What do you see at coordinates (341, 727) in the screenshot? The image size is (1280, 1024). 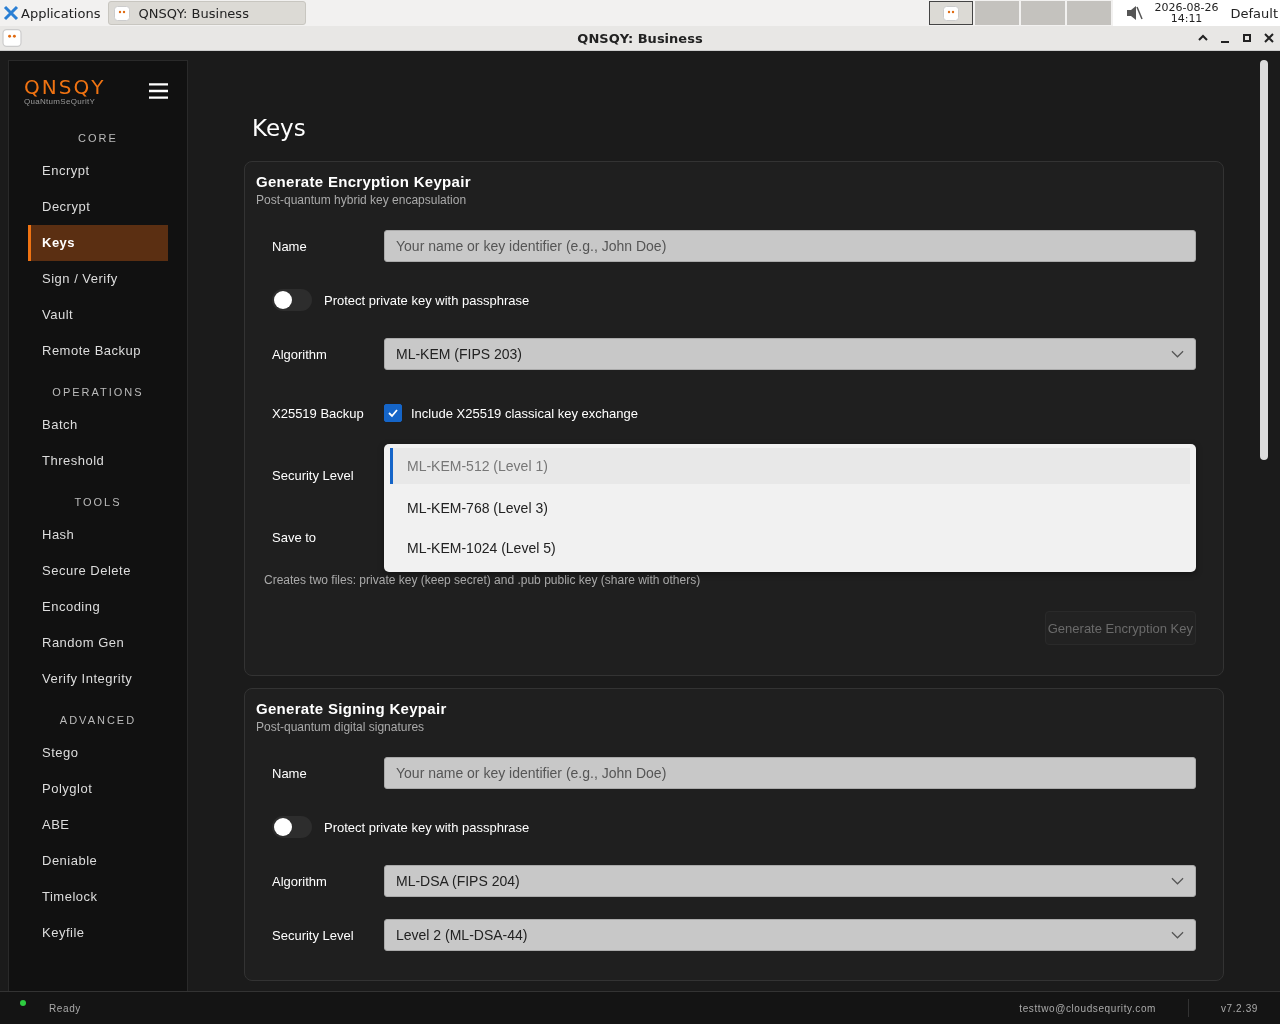 I see `card-subtitle: Post-quantum digital signatures` at bounding box center [341, 727].